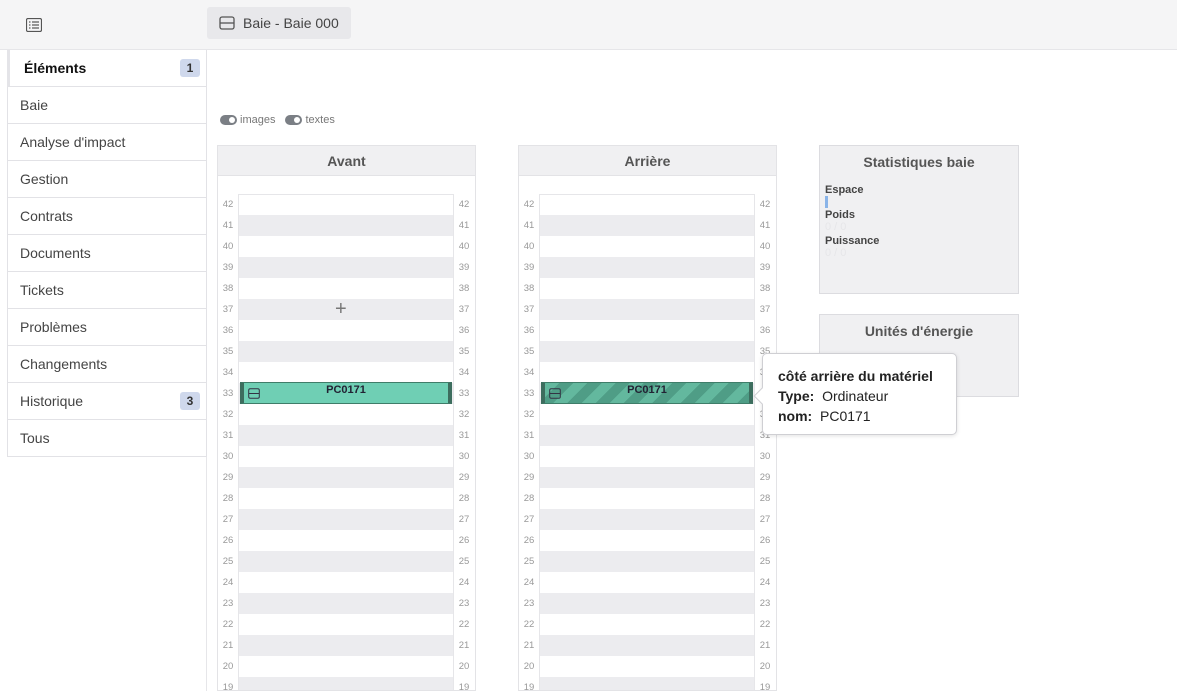  I want to click on sidebar-item-label: Analyse d'impact, so click(73, 142).